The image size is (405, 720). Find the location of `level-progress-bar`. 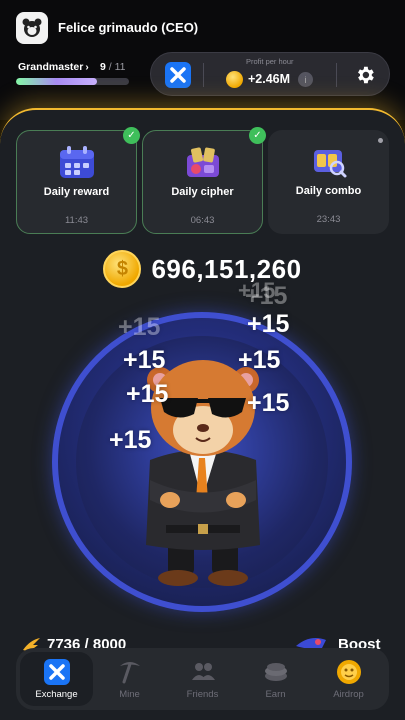

level-progress-bar is located at coordinates (72, 81).